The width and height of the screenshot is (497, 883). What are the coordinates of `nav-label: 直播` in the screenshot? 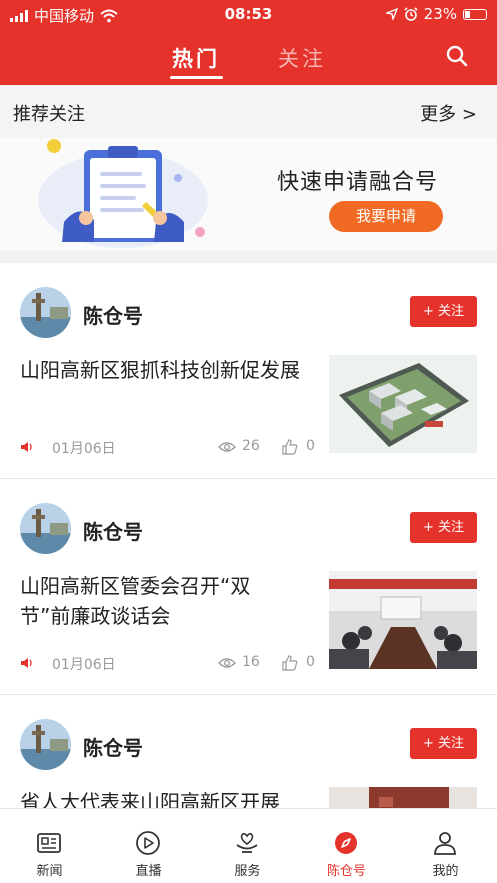 It's located at (148, 871).